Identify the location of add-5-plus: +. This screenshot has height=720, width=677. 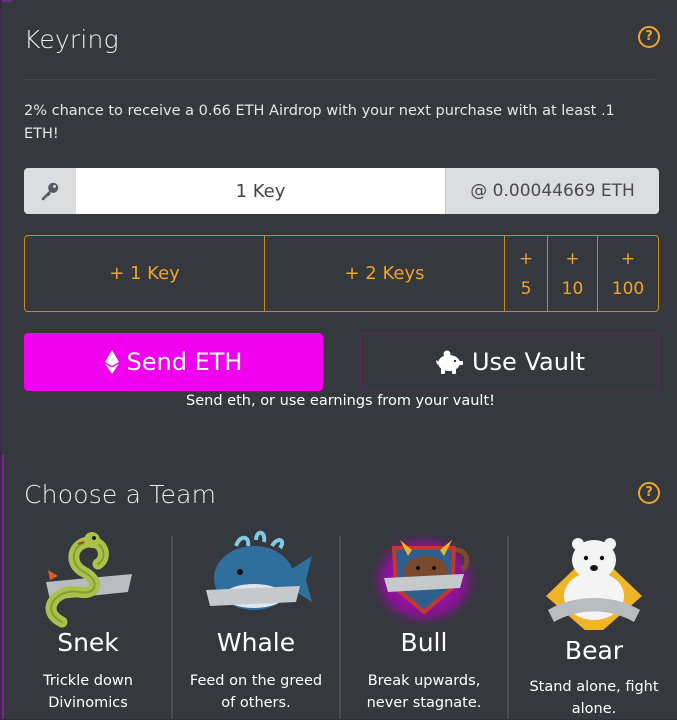
(526, 258).